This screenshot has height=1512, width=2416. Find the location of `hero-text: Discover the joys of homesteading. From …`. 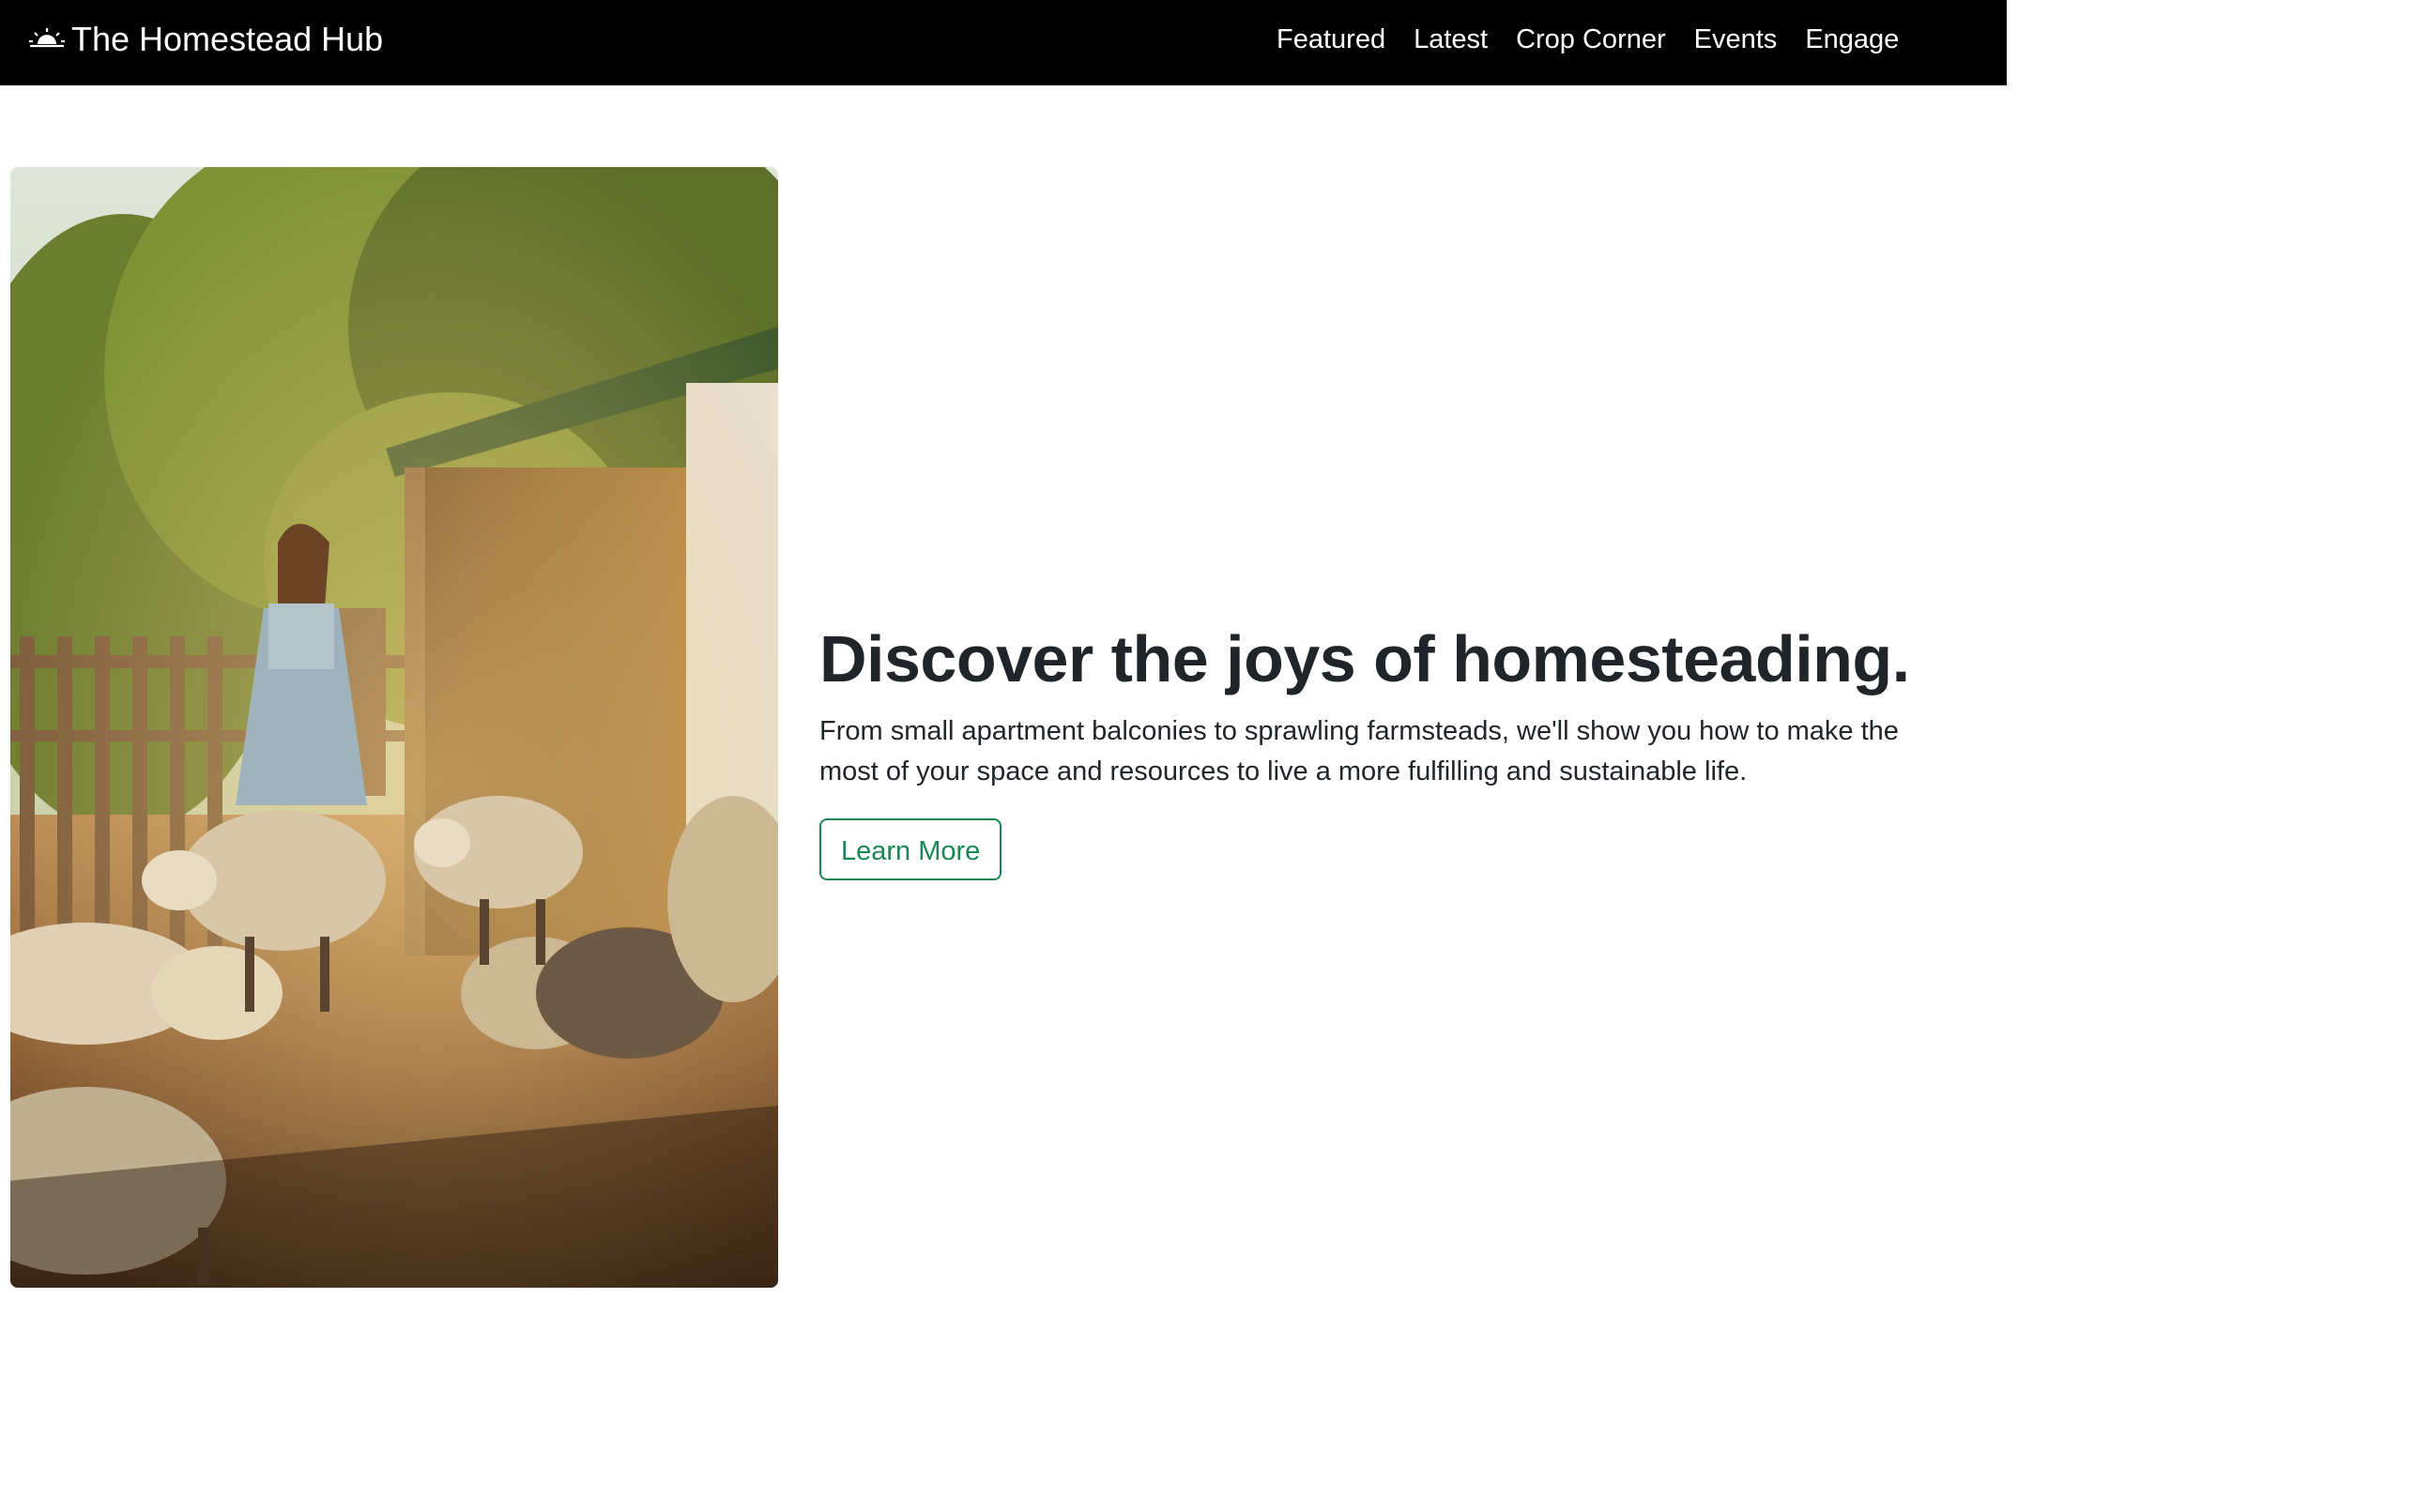

hero-text: Discover the joys of homesteading. From … is located at coordinates (1401, 749).